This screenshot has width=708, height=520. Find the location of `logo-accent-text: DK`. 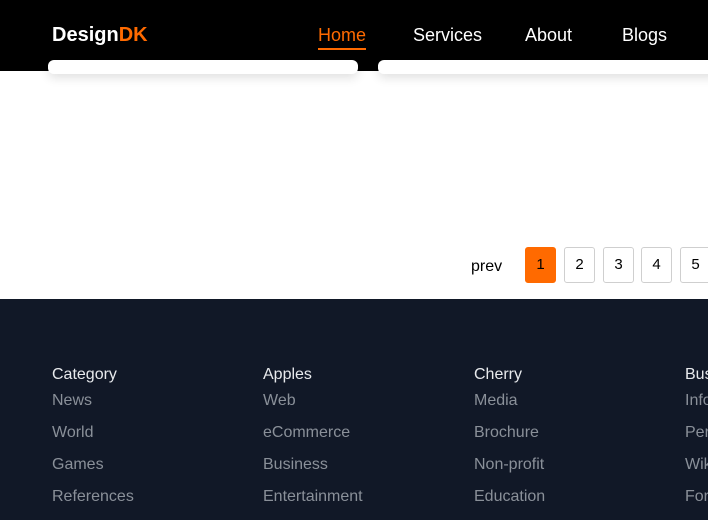

logo-accent-text: DK is located at coordinates (133, 35).